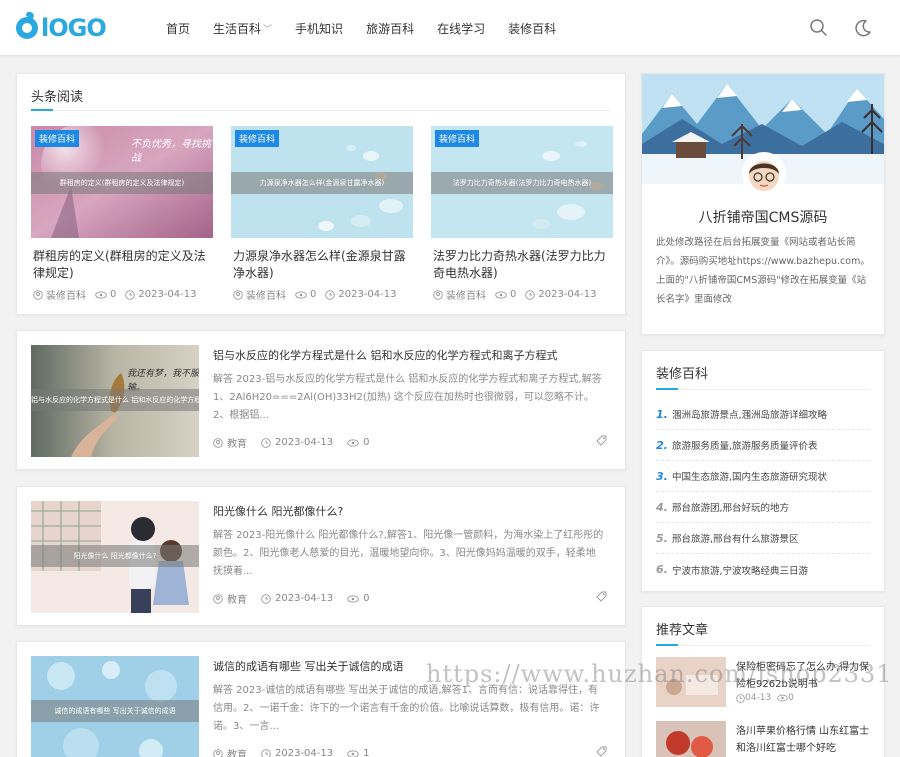 This screenshot has height=757, width=900. I want to click on recommend-title: 洛川苹果价格行情 山东红富士和洛川红富士哪个好吃, so click(804, 740).